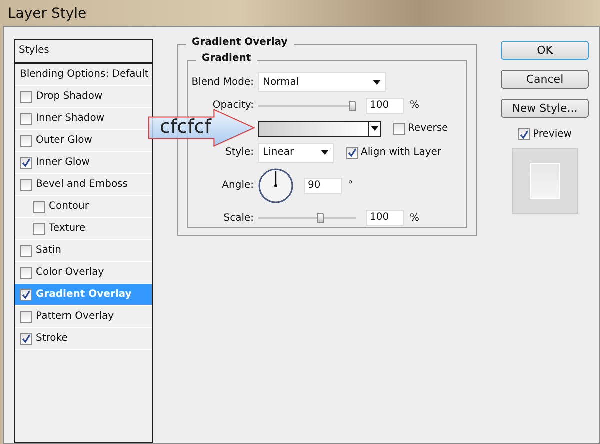  What do you see at coordinates (350, 186) in the screenshot?
I see `unit-label: °` at bounding box center [350, 186].